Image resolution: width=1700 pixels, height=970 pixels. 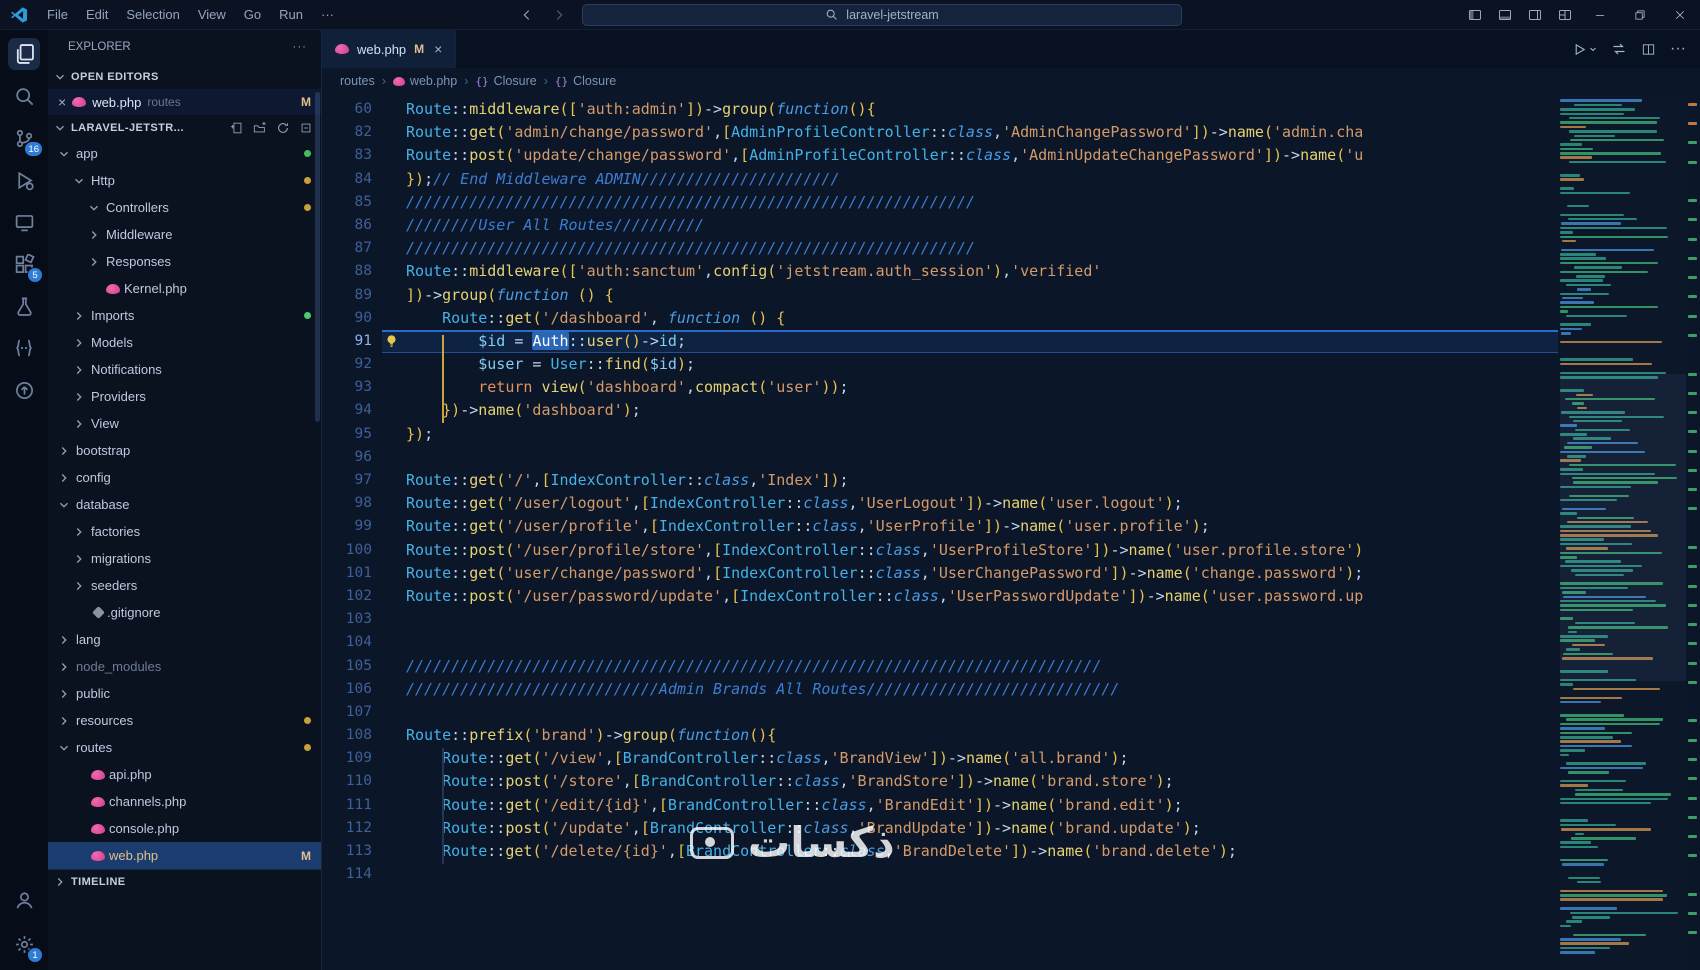 What do you see at coordinates (389, 49) in the screenshot?
I see `tab-web-php: web.php M ×` at bounding box center [389, 49].